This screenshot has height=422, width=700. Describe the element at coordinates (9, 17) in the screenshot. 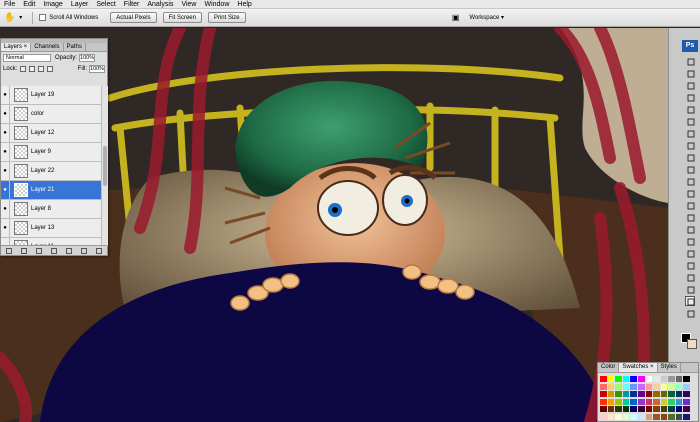

I see `hand-tool-icon: ✋` at that location.